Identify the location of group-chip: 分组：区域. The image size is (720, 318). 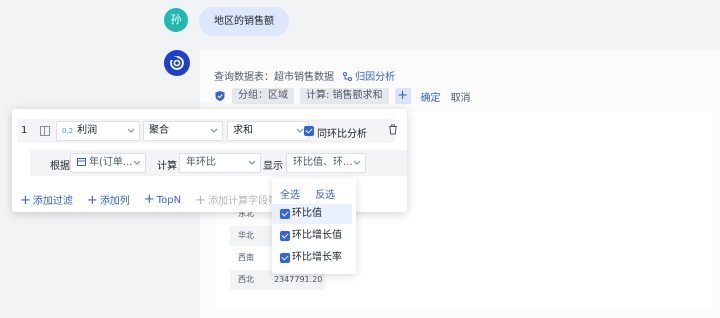
(263, 96).